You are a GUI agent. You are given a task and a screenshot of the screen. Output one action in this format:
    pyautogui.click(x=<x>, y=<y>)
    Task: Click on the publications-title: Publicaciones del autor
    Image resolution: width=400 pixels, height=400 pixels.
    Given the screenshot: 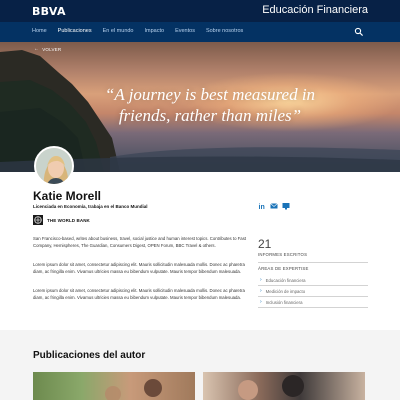 What is the action you would take?
    pyautogui.click(x=89, y=355)
    